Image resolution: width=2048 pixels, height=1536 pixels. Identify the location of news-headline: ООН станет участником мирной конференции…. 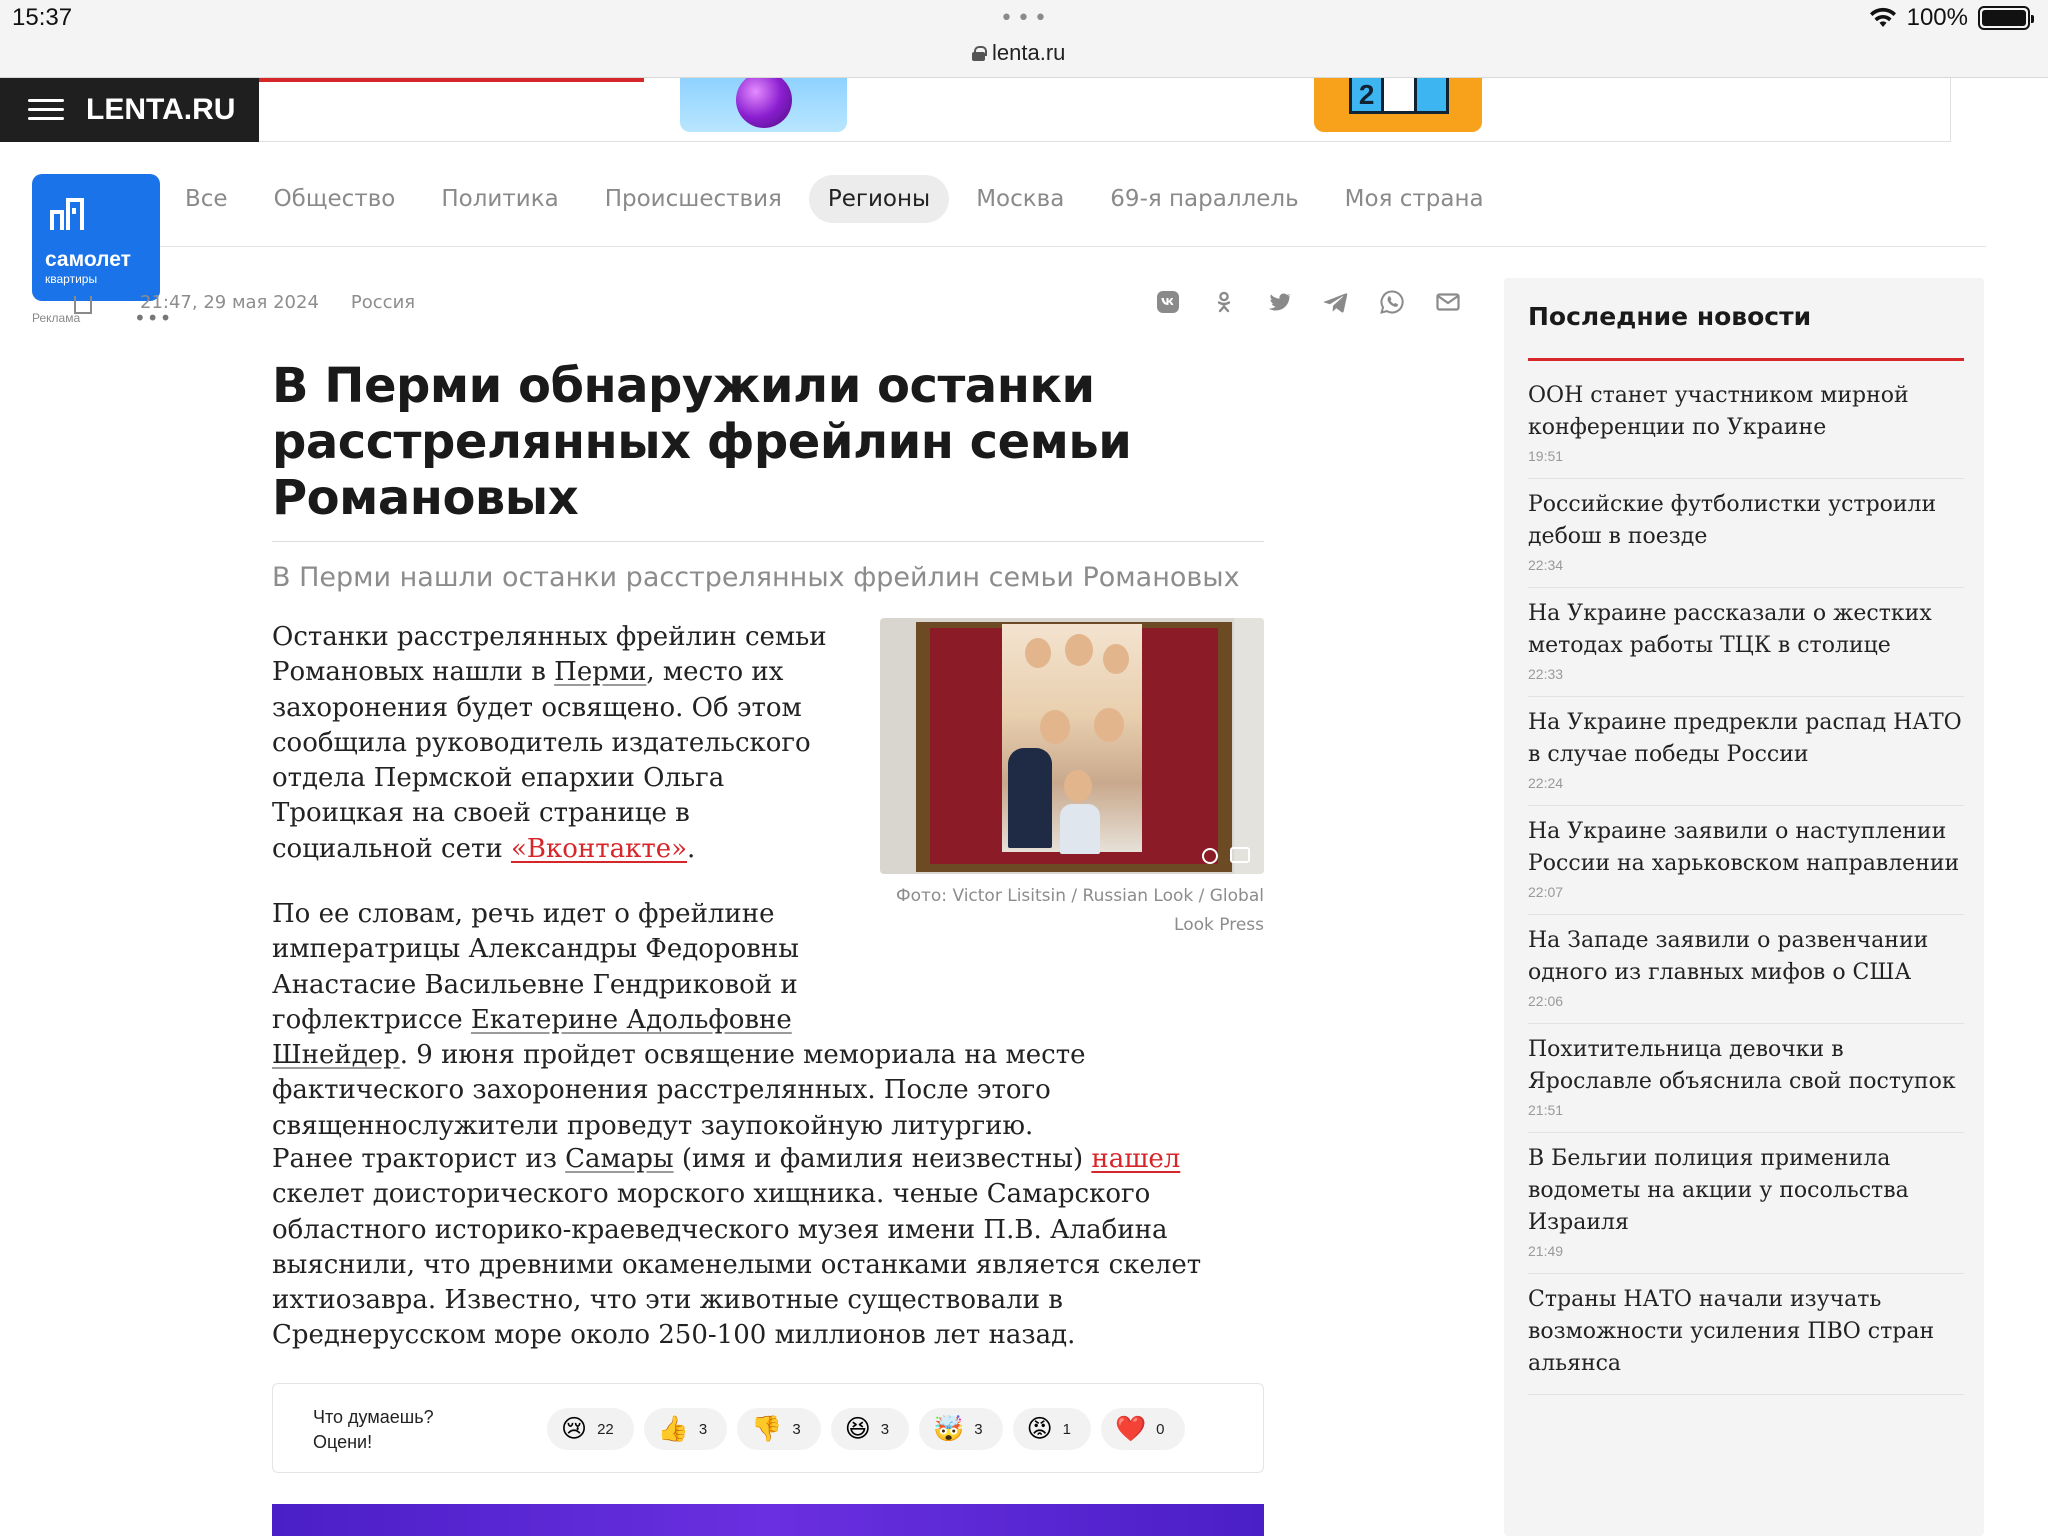
(1746, 412).